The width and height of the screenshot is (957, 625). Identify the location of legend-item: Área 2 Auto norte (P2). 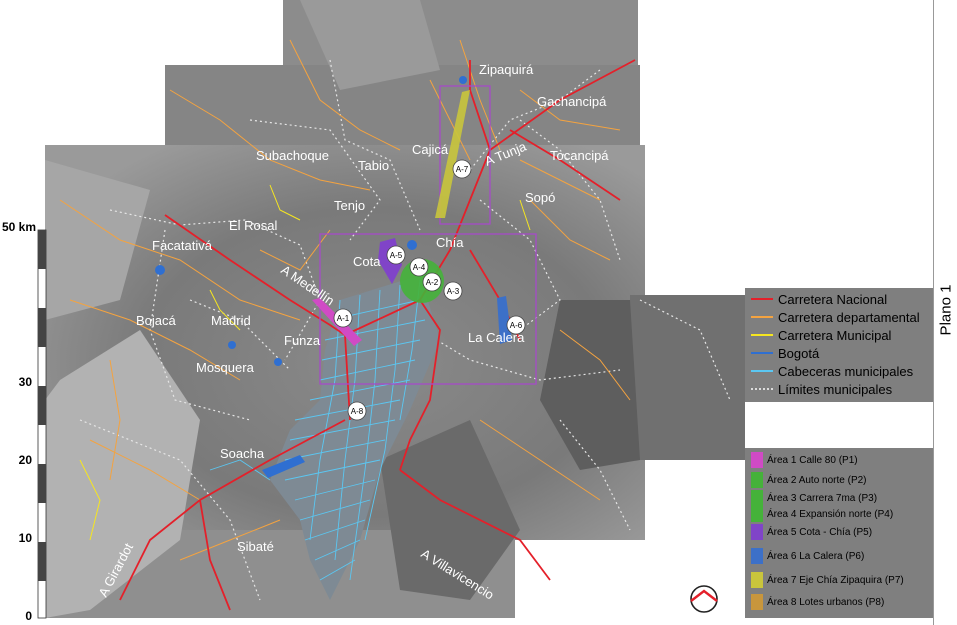
(809, 480).